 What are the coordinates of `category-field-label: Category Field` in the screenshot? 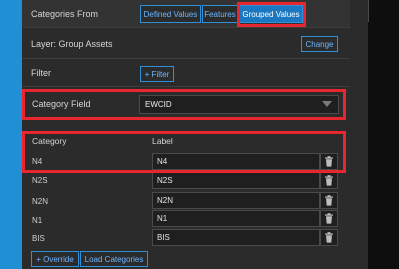 It's located at (61, 104).